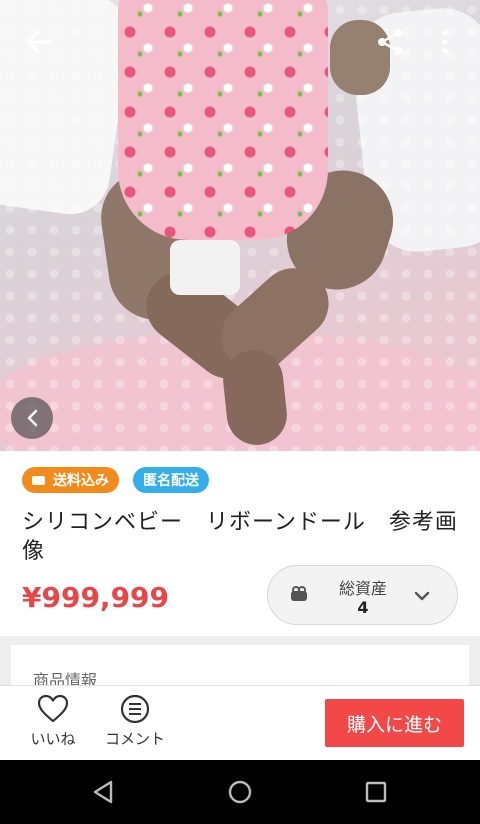 This screenshot has height=824, width=480. Describe the element at coordinates (362, 588) in the screenshot. I see `total-assets-label: 総資産` at that location.